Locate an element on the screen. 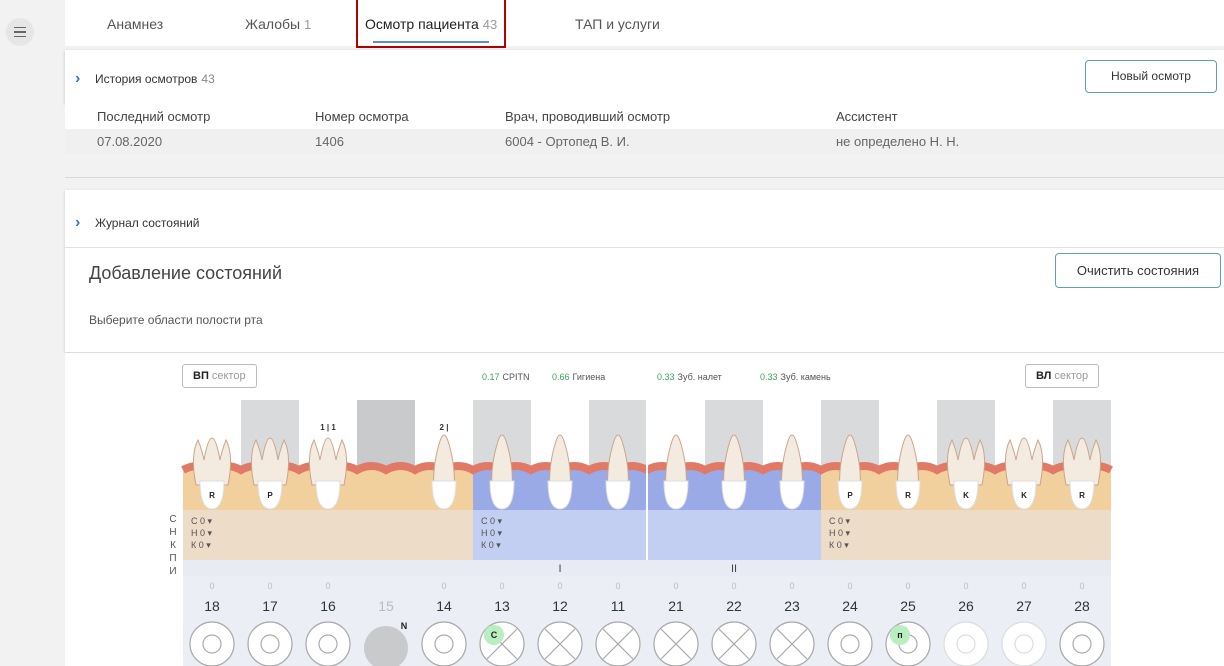  tooth-mark-bg is located at coordinates (494, 635).